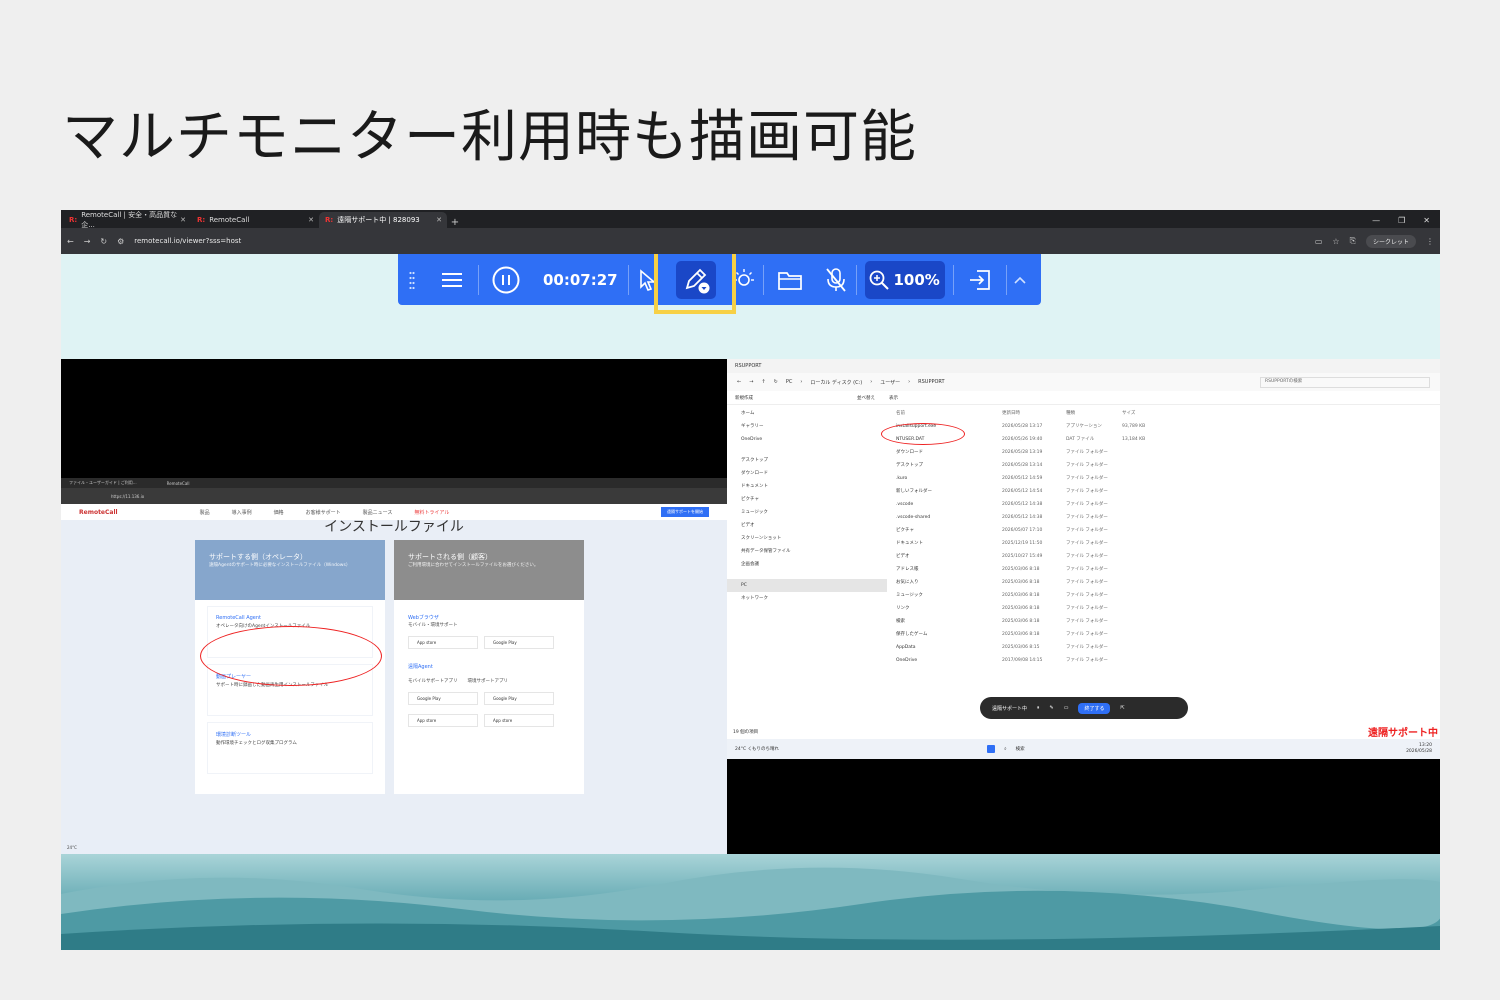 This screenshot has height=1000, width=1500. What do you see at coordinates (1107, 530) in the screenshot?
I see `table-row: ピクチャ 2026/05/07 17:10 ファイル フォルダー` at bounding box center [1107, 530].